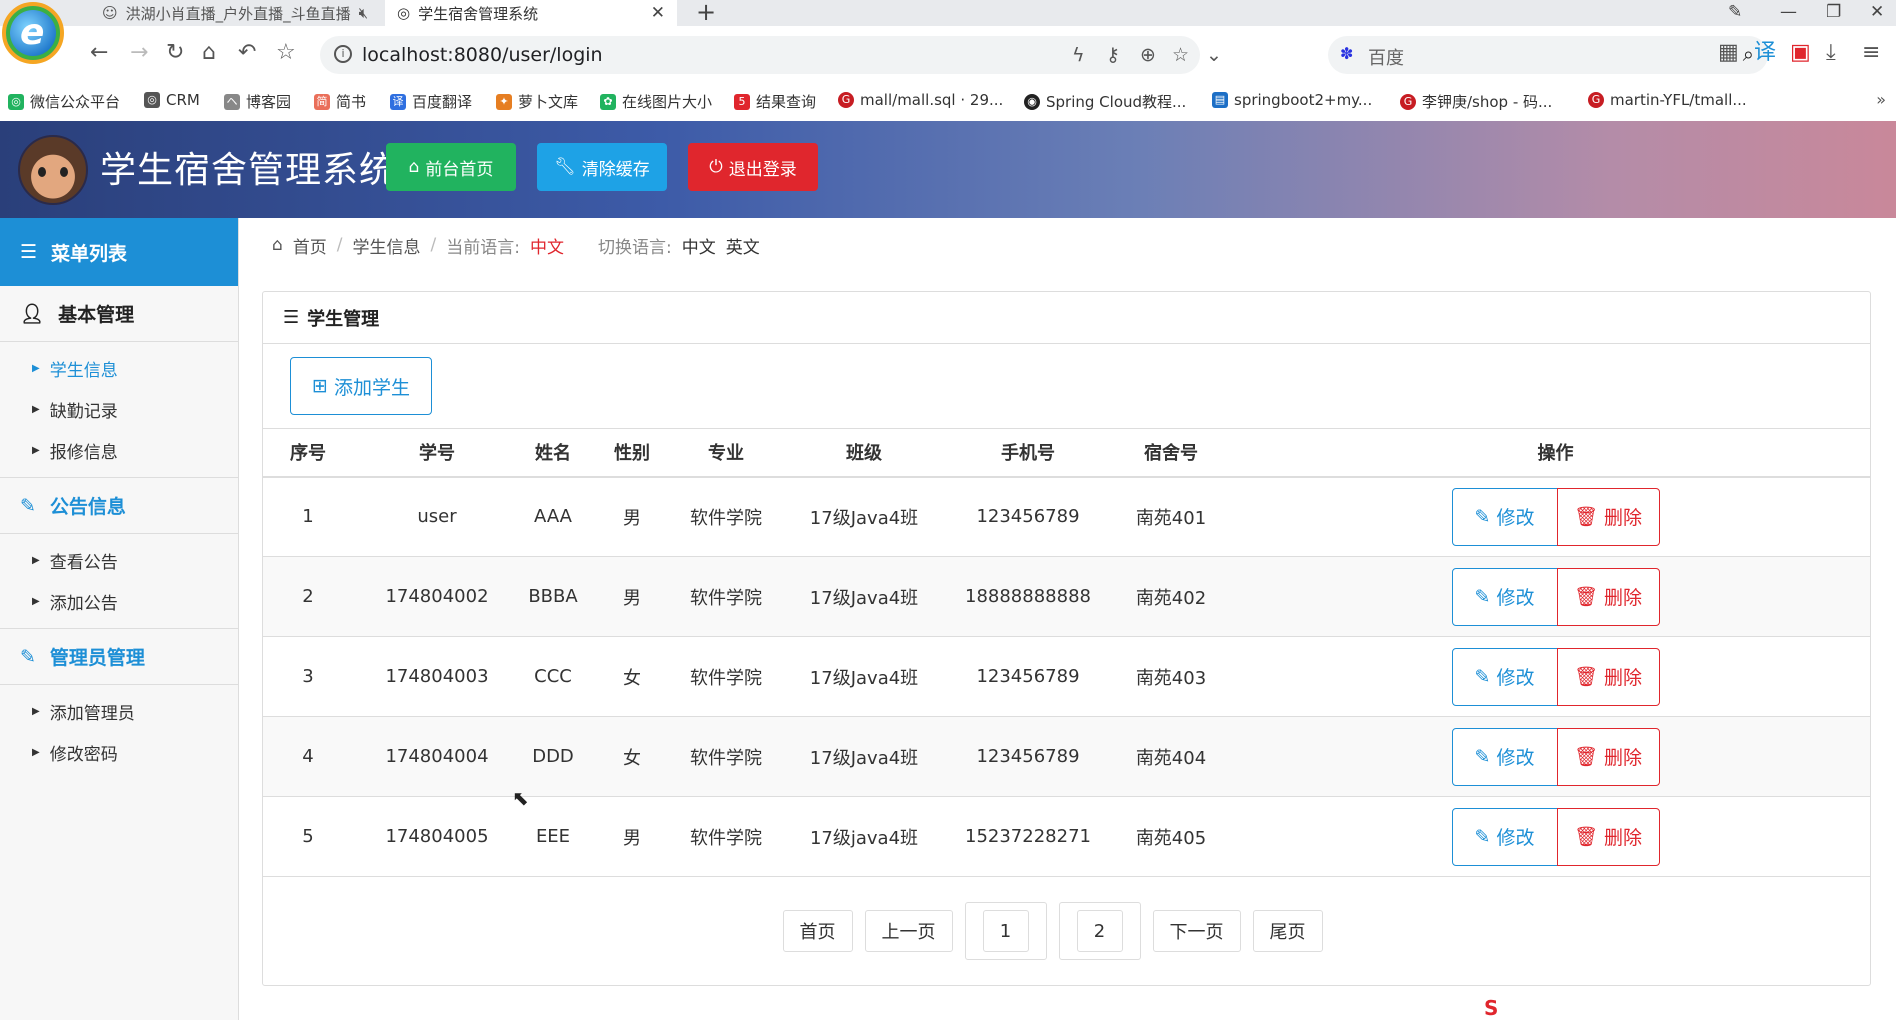 The width and height of the screenshot is (1896, 1020). I want to click on restore-button: ❐, so click(1833, 12).